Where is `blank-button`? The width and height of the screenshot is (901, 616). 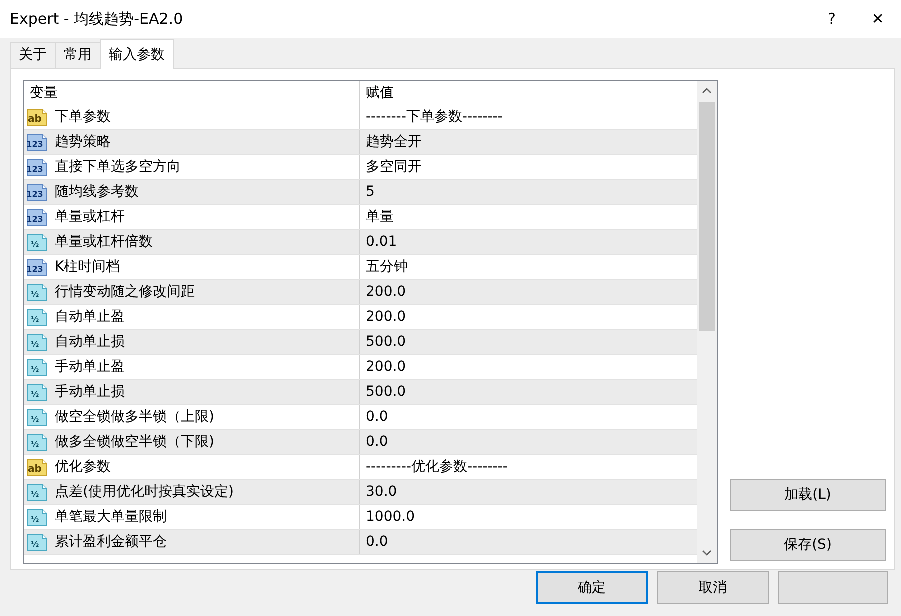 blank-button is located at coordinates (833, 587).